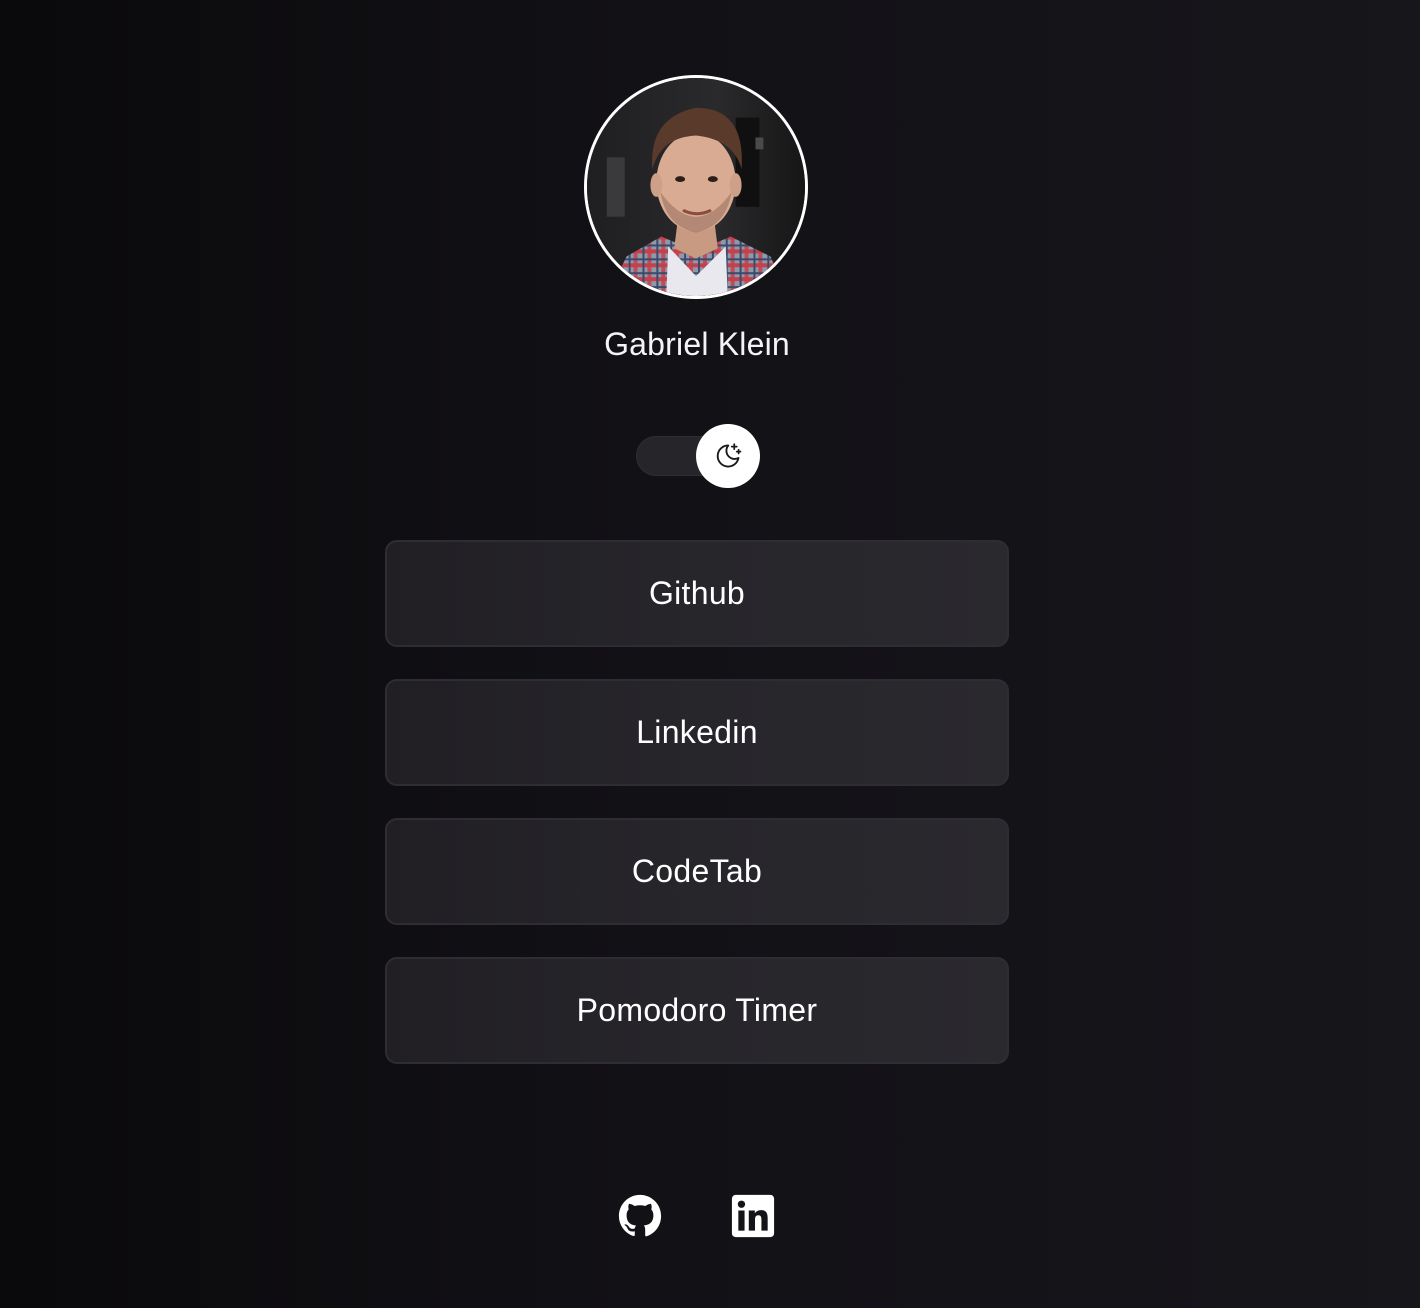  I want to click on profile-name: Gabriel Klein, so click(697, 344).